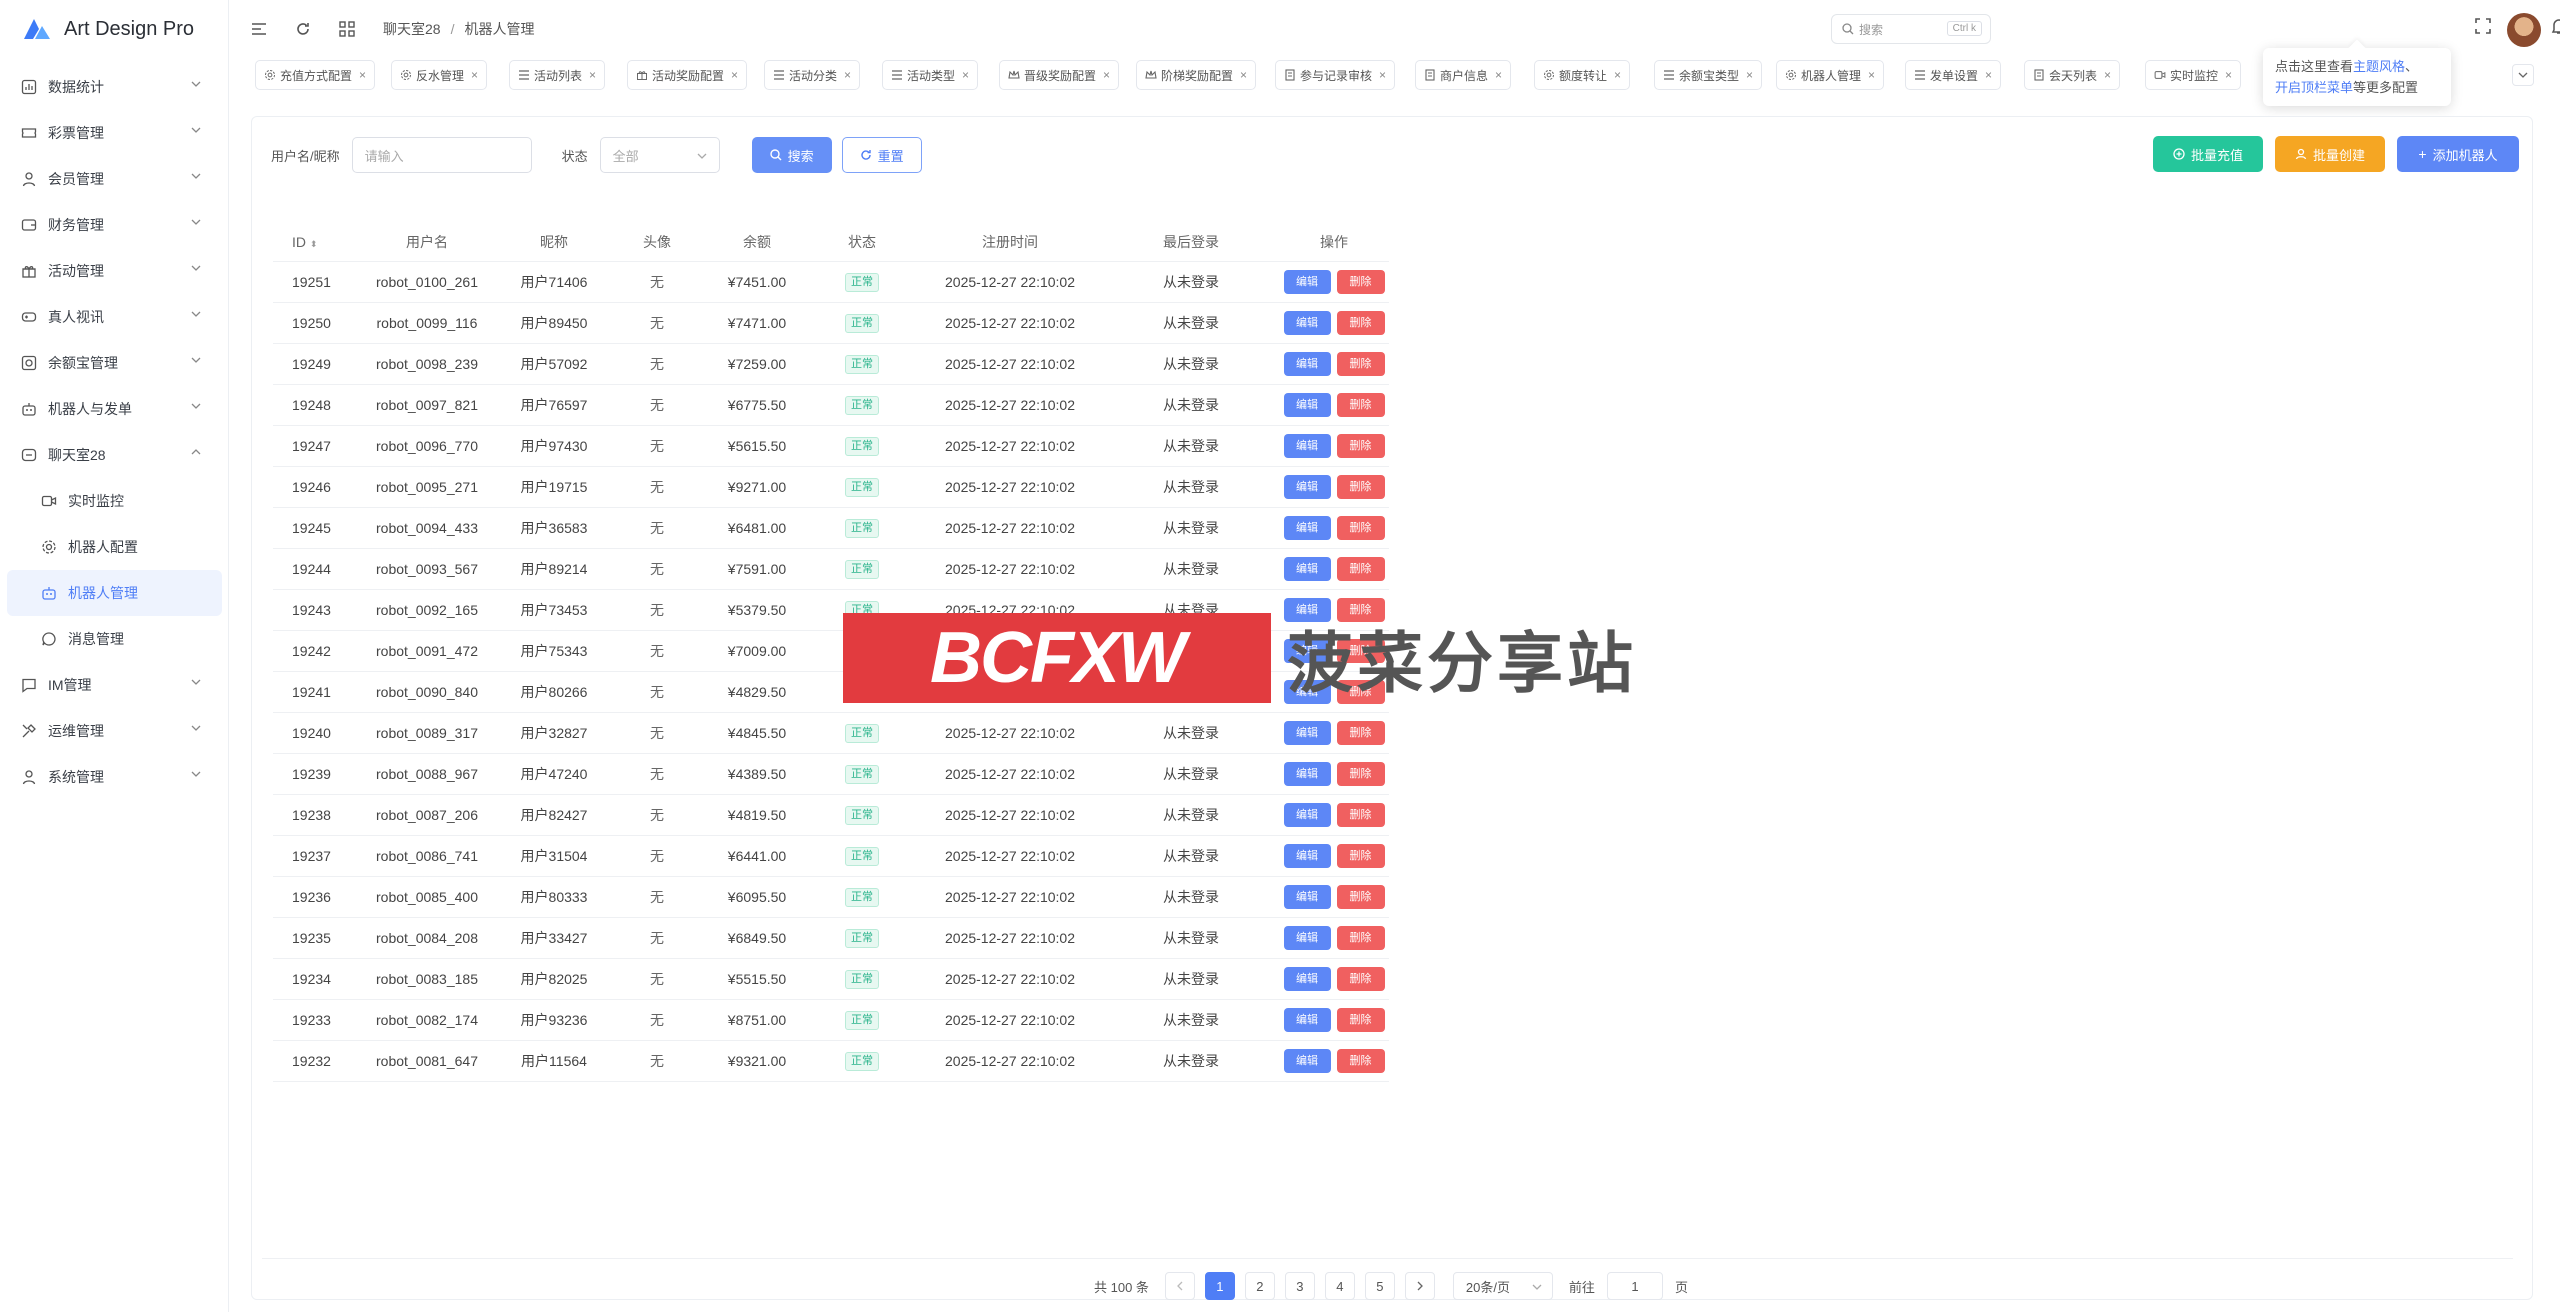 The height and width of the screenshot is (1312, 2560). I want to click on sidebar-item: 数据统计, so click(114, 87).